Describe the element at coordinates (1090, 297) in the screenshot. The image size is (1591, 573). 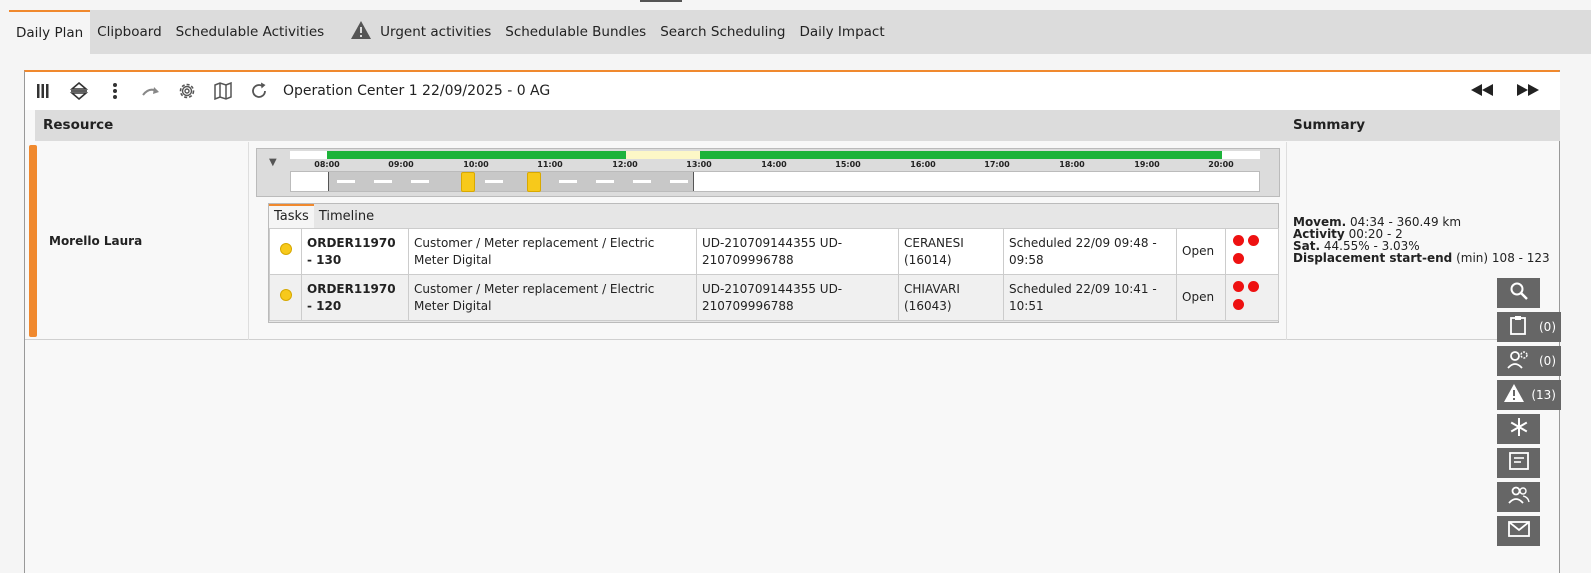
I see `schedule-cell: Scheduled 22/09 10:41 - 10:51` at that location.